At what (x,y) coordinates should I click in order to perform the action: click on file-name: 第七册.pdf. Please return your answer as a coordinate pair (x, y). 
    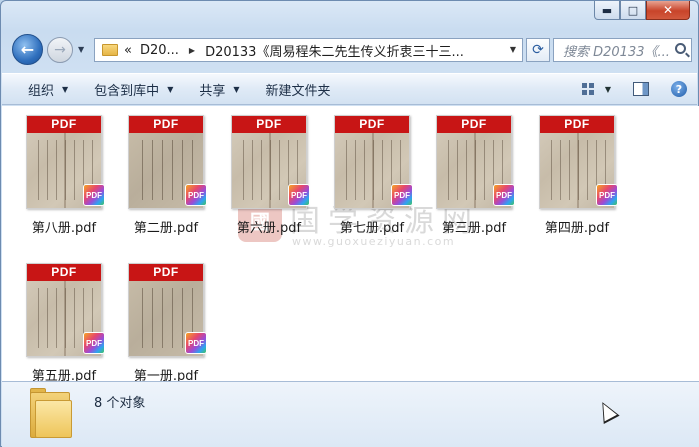
    Looking at the image, I should click on (372, 228).